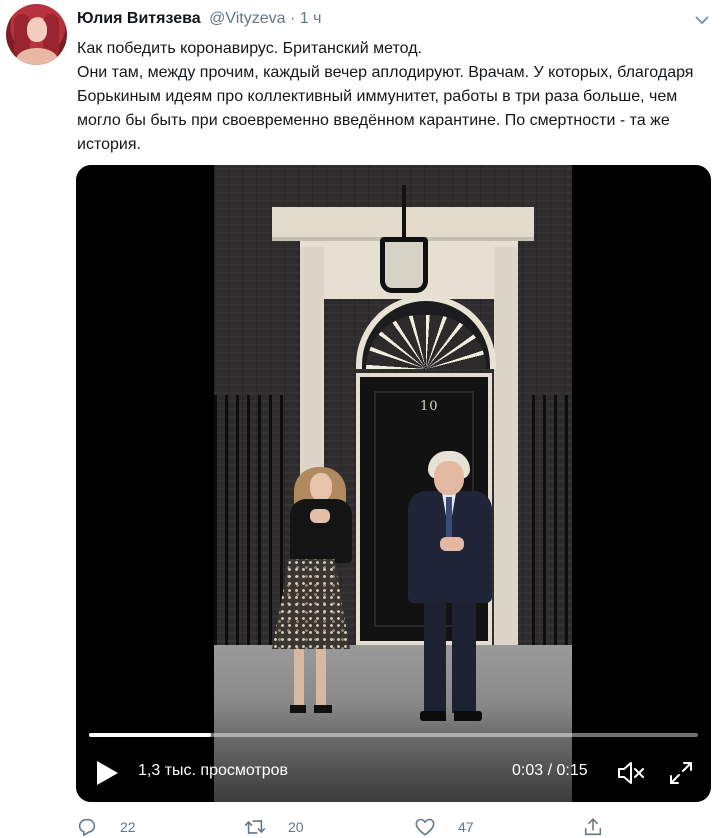 Image resolution: width=728 pixels, height=838 pixels. What do you see at coordinates (106, 826) in the screenshot?
I see `reply-button: 22` at bounding box center [106, 826].